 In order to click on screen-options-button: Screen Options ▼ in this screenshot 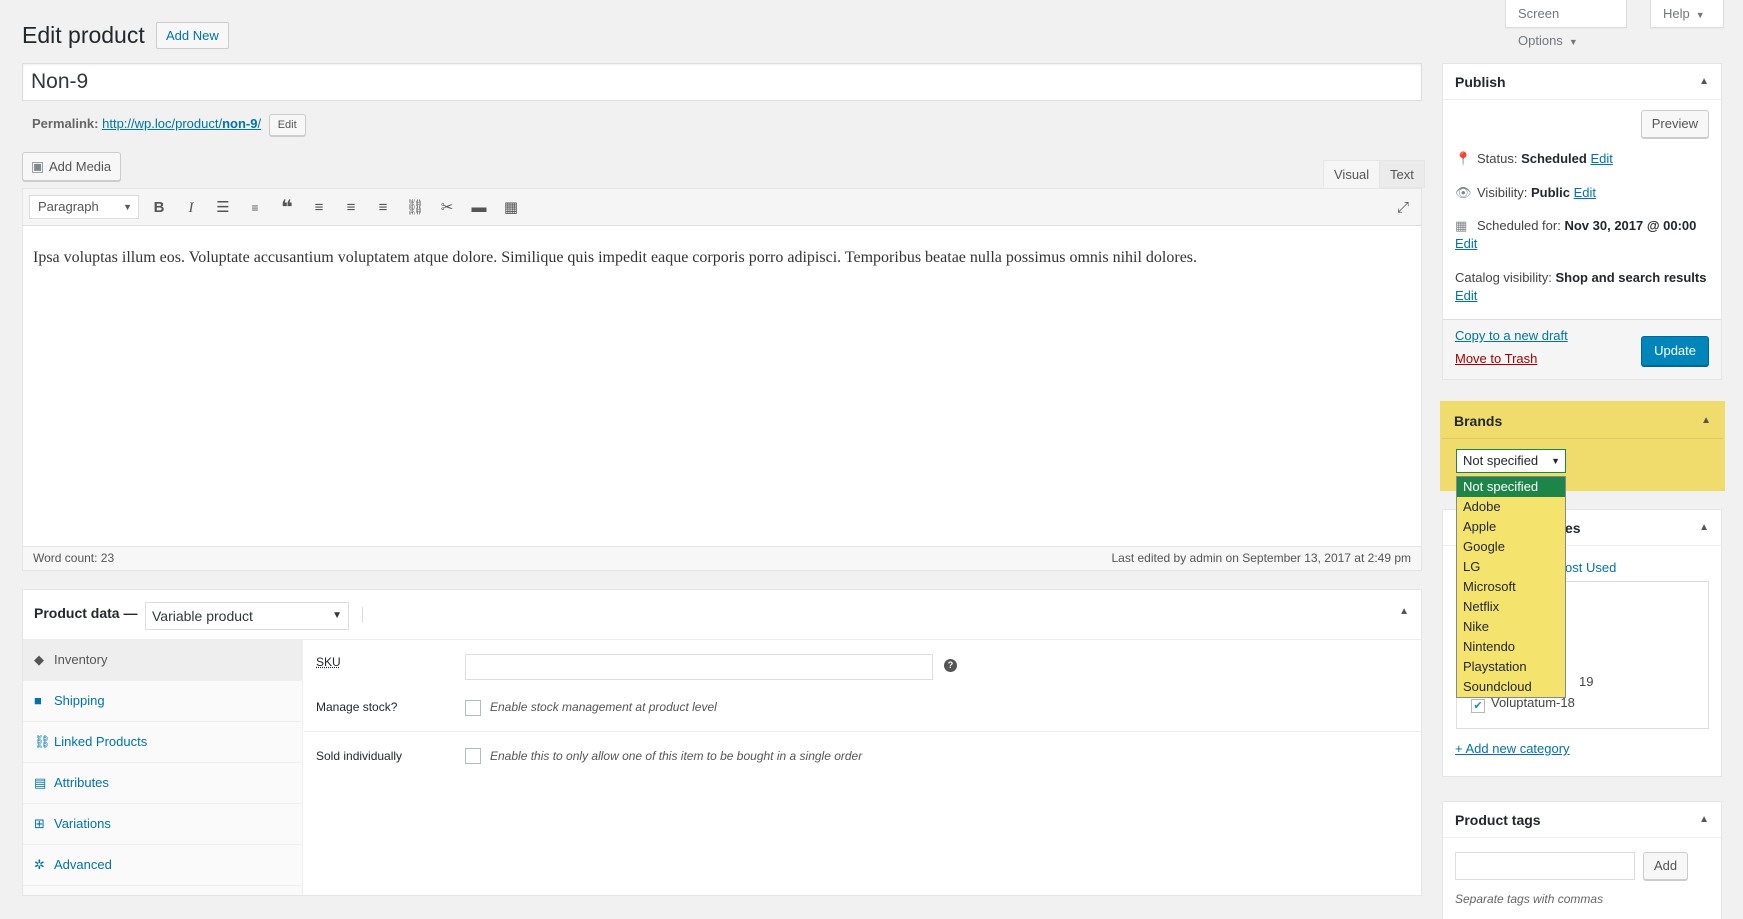, I will do `click(1566, 24)`.